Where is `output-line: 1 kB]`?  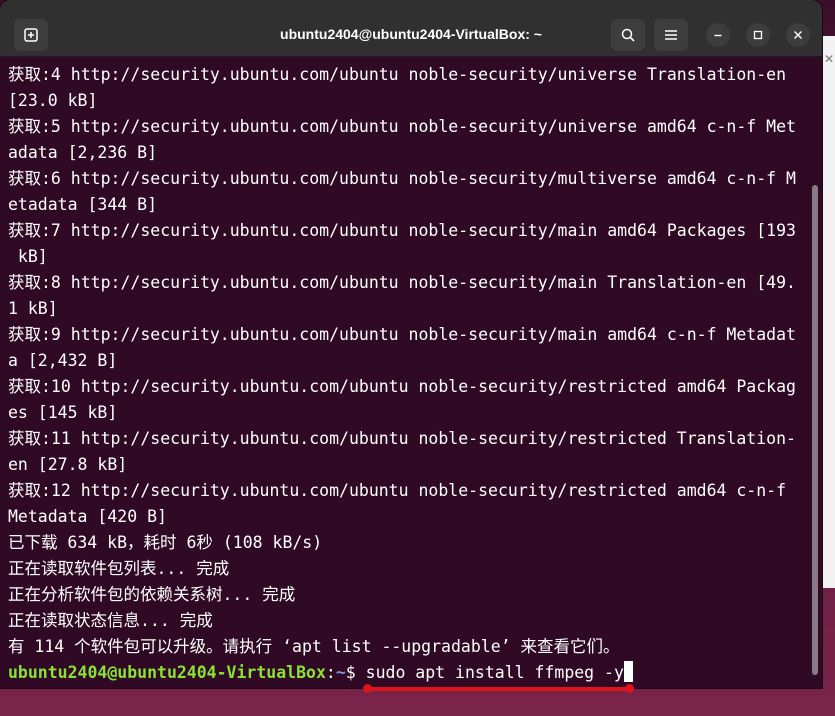 output-line: 1 kB] is located at coordinates (33, 308).